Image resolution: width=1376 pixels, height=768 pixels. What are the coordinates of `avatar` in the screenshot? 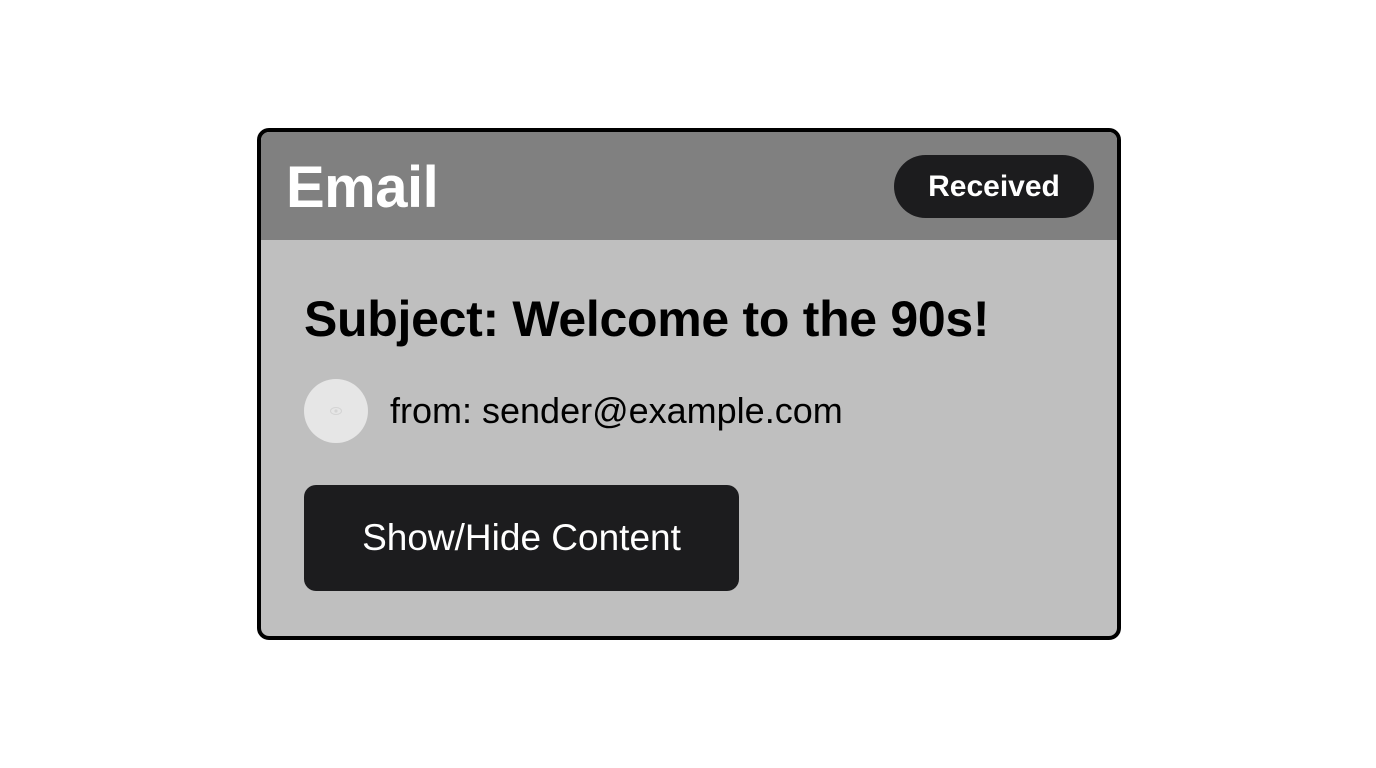 It's located at (336, 411).